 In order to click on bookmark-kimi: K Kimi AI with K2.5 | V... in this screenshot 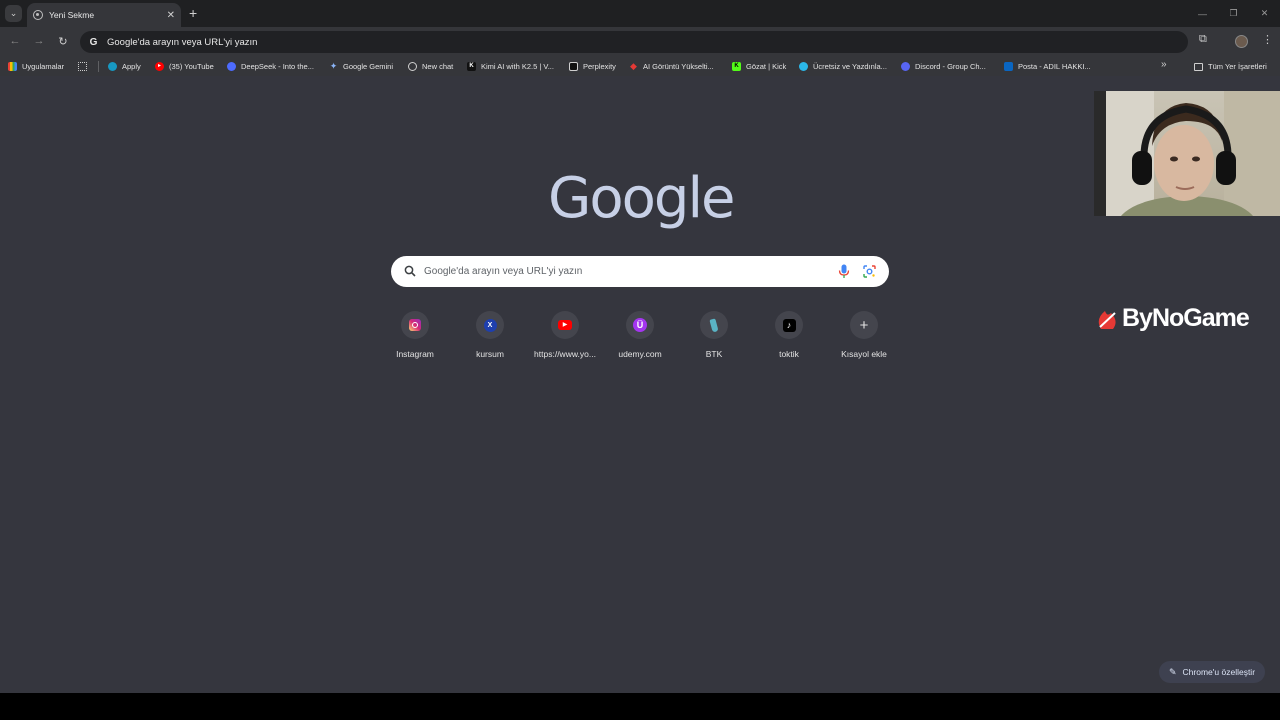, I will do `click(510, 66)`.